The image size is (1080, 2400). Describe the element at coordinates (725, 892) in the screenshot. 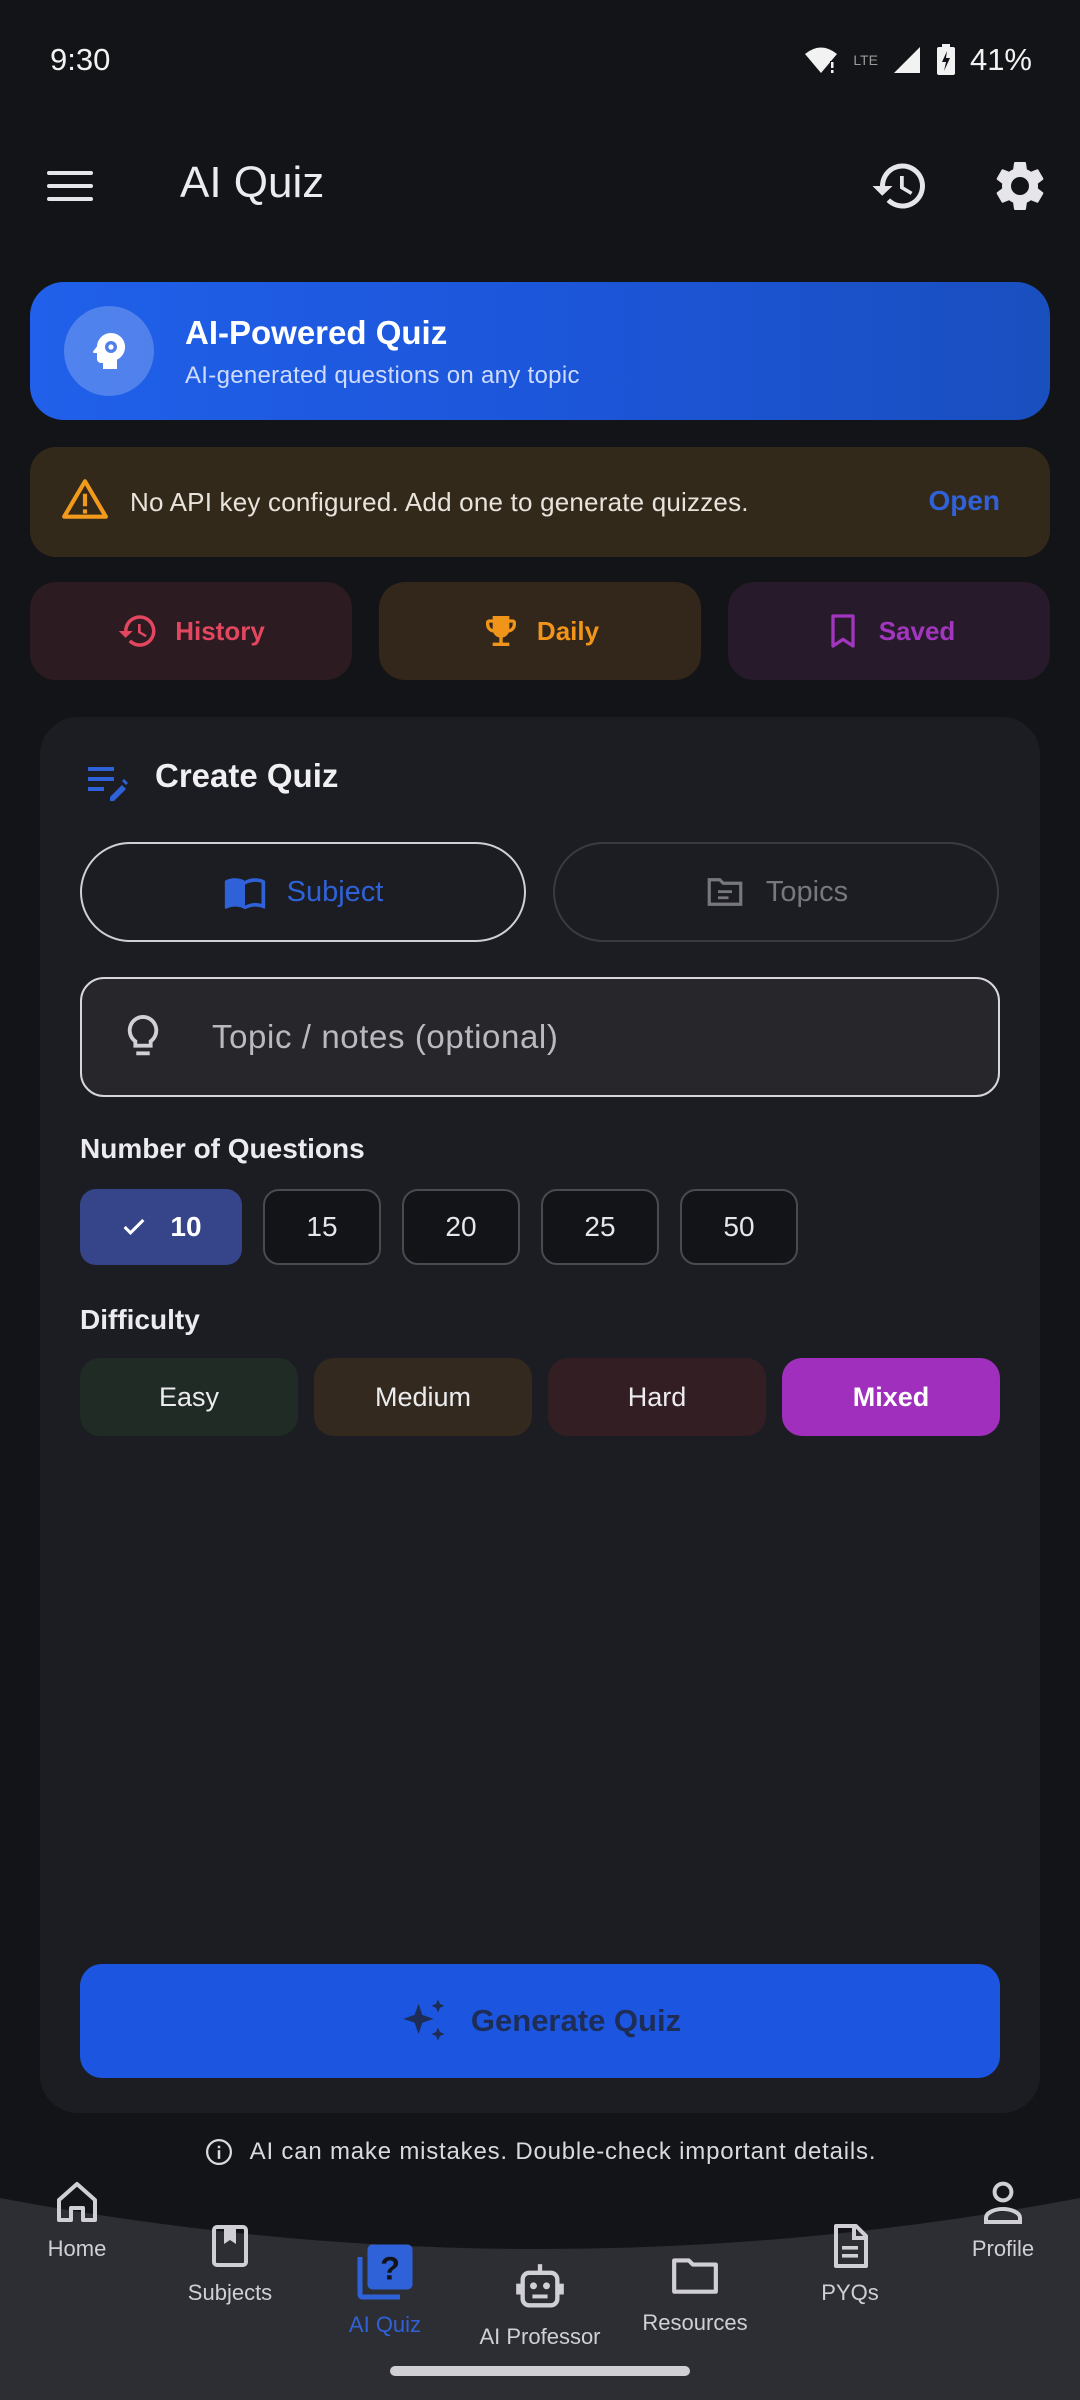

I see `folder-list-icon` at that location.